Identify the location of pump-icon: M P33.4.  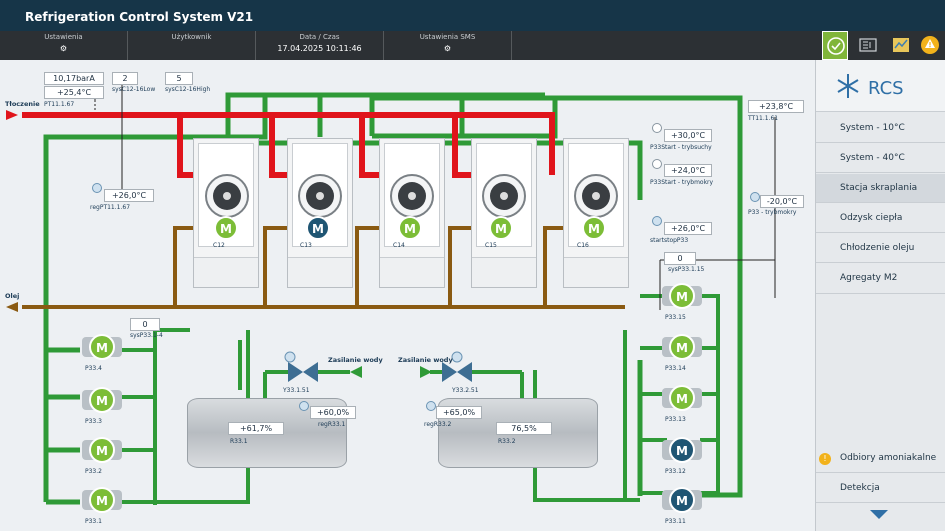
(102, 353).